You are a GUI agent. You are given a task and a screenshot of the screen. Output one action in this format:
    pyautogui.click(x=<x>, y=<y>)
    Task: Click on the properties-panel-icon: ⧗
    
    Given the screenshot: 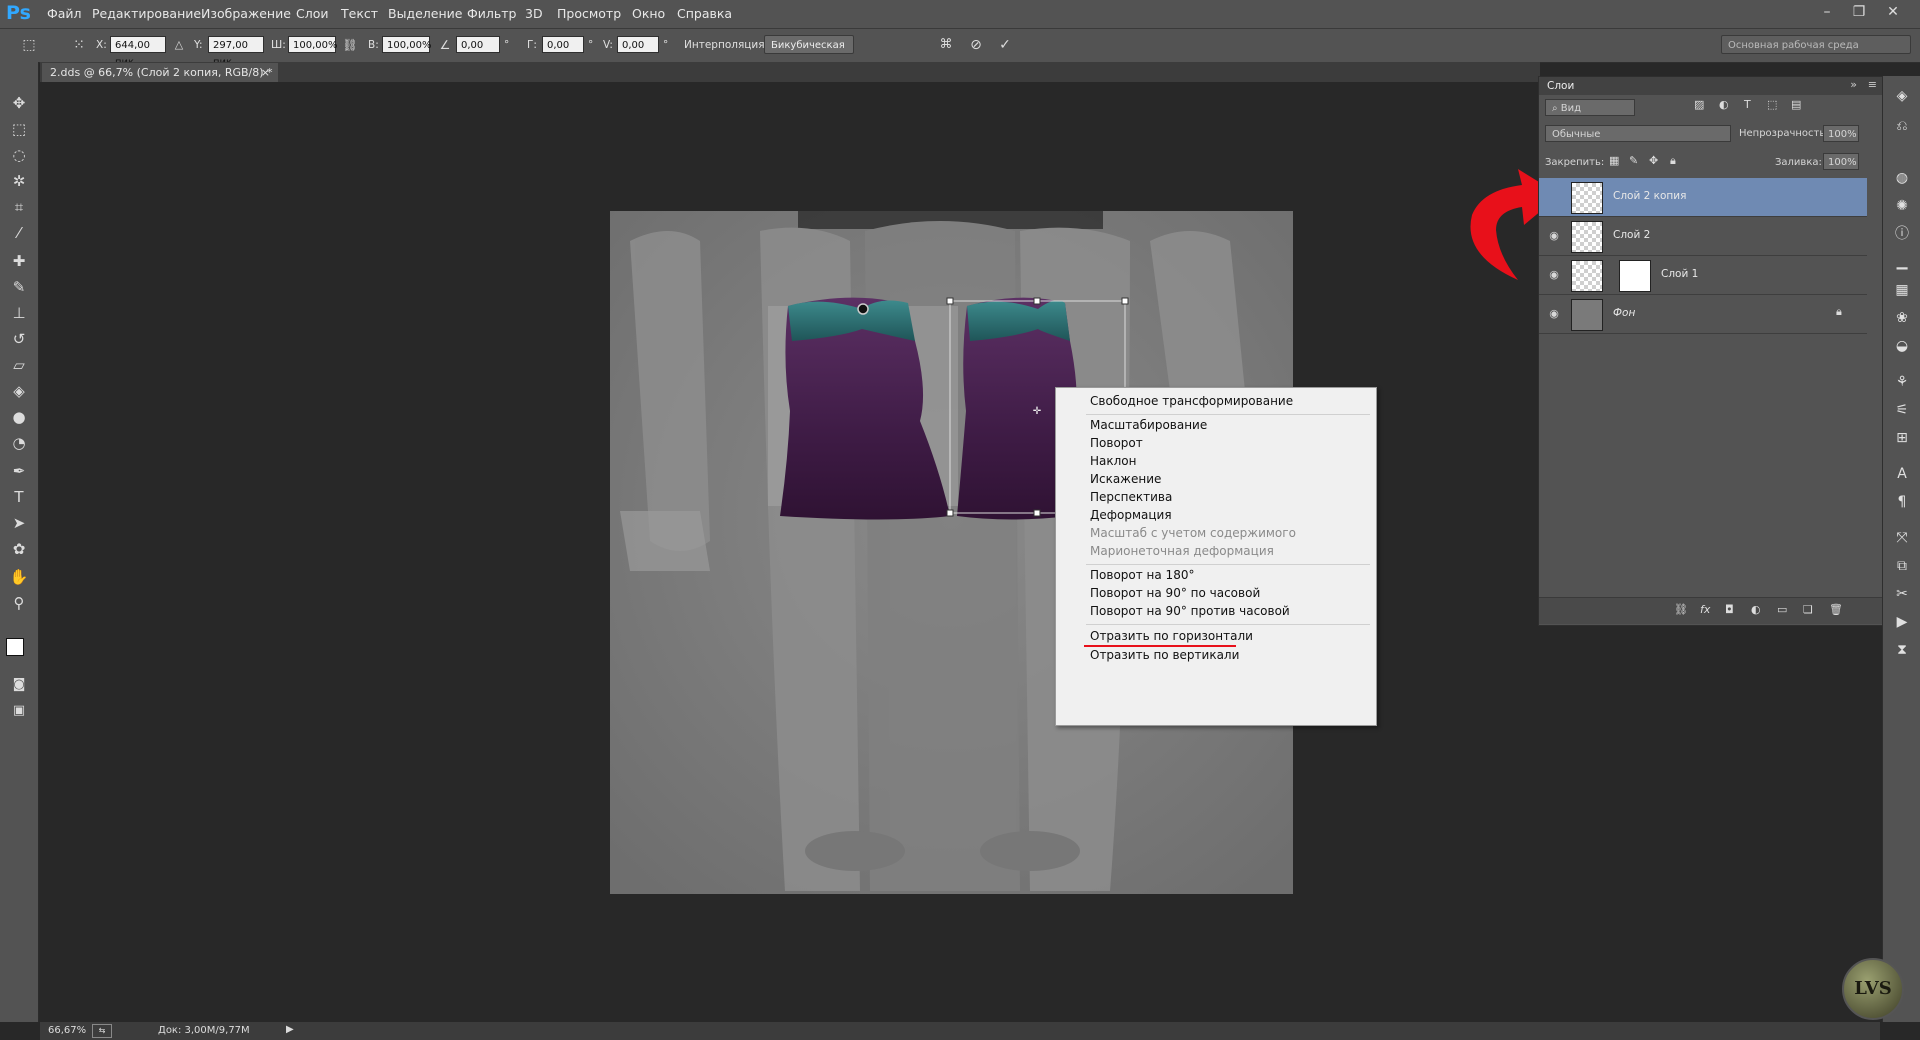 What is the action you would take?
    pyautogui.click(x=1902, y=650)
    